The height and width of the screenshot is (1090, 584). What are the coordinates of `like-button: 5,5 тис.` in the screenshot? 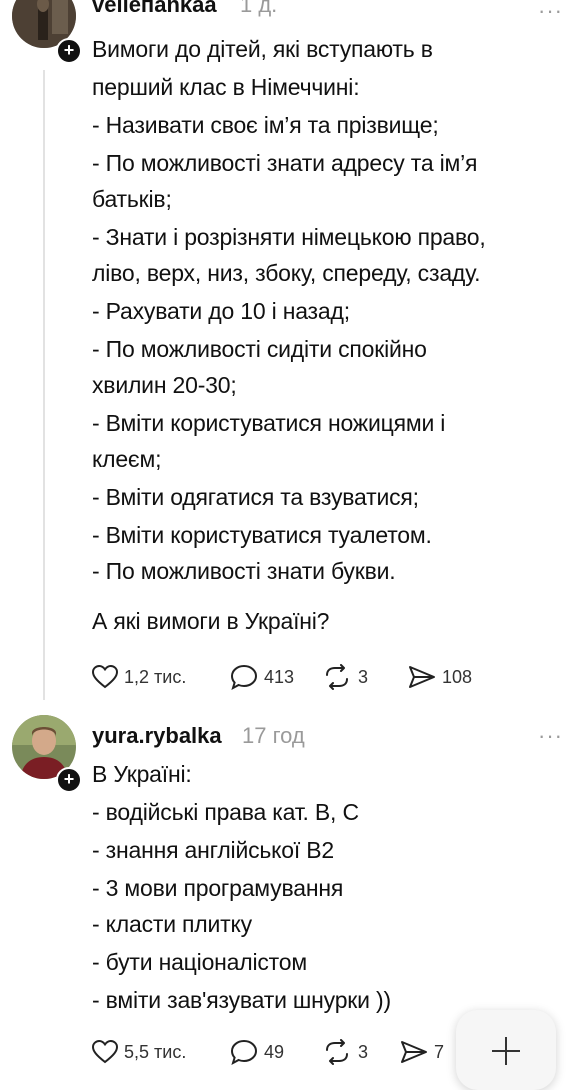 It's located at (139, 1052).